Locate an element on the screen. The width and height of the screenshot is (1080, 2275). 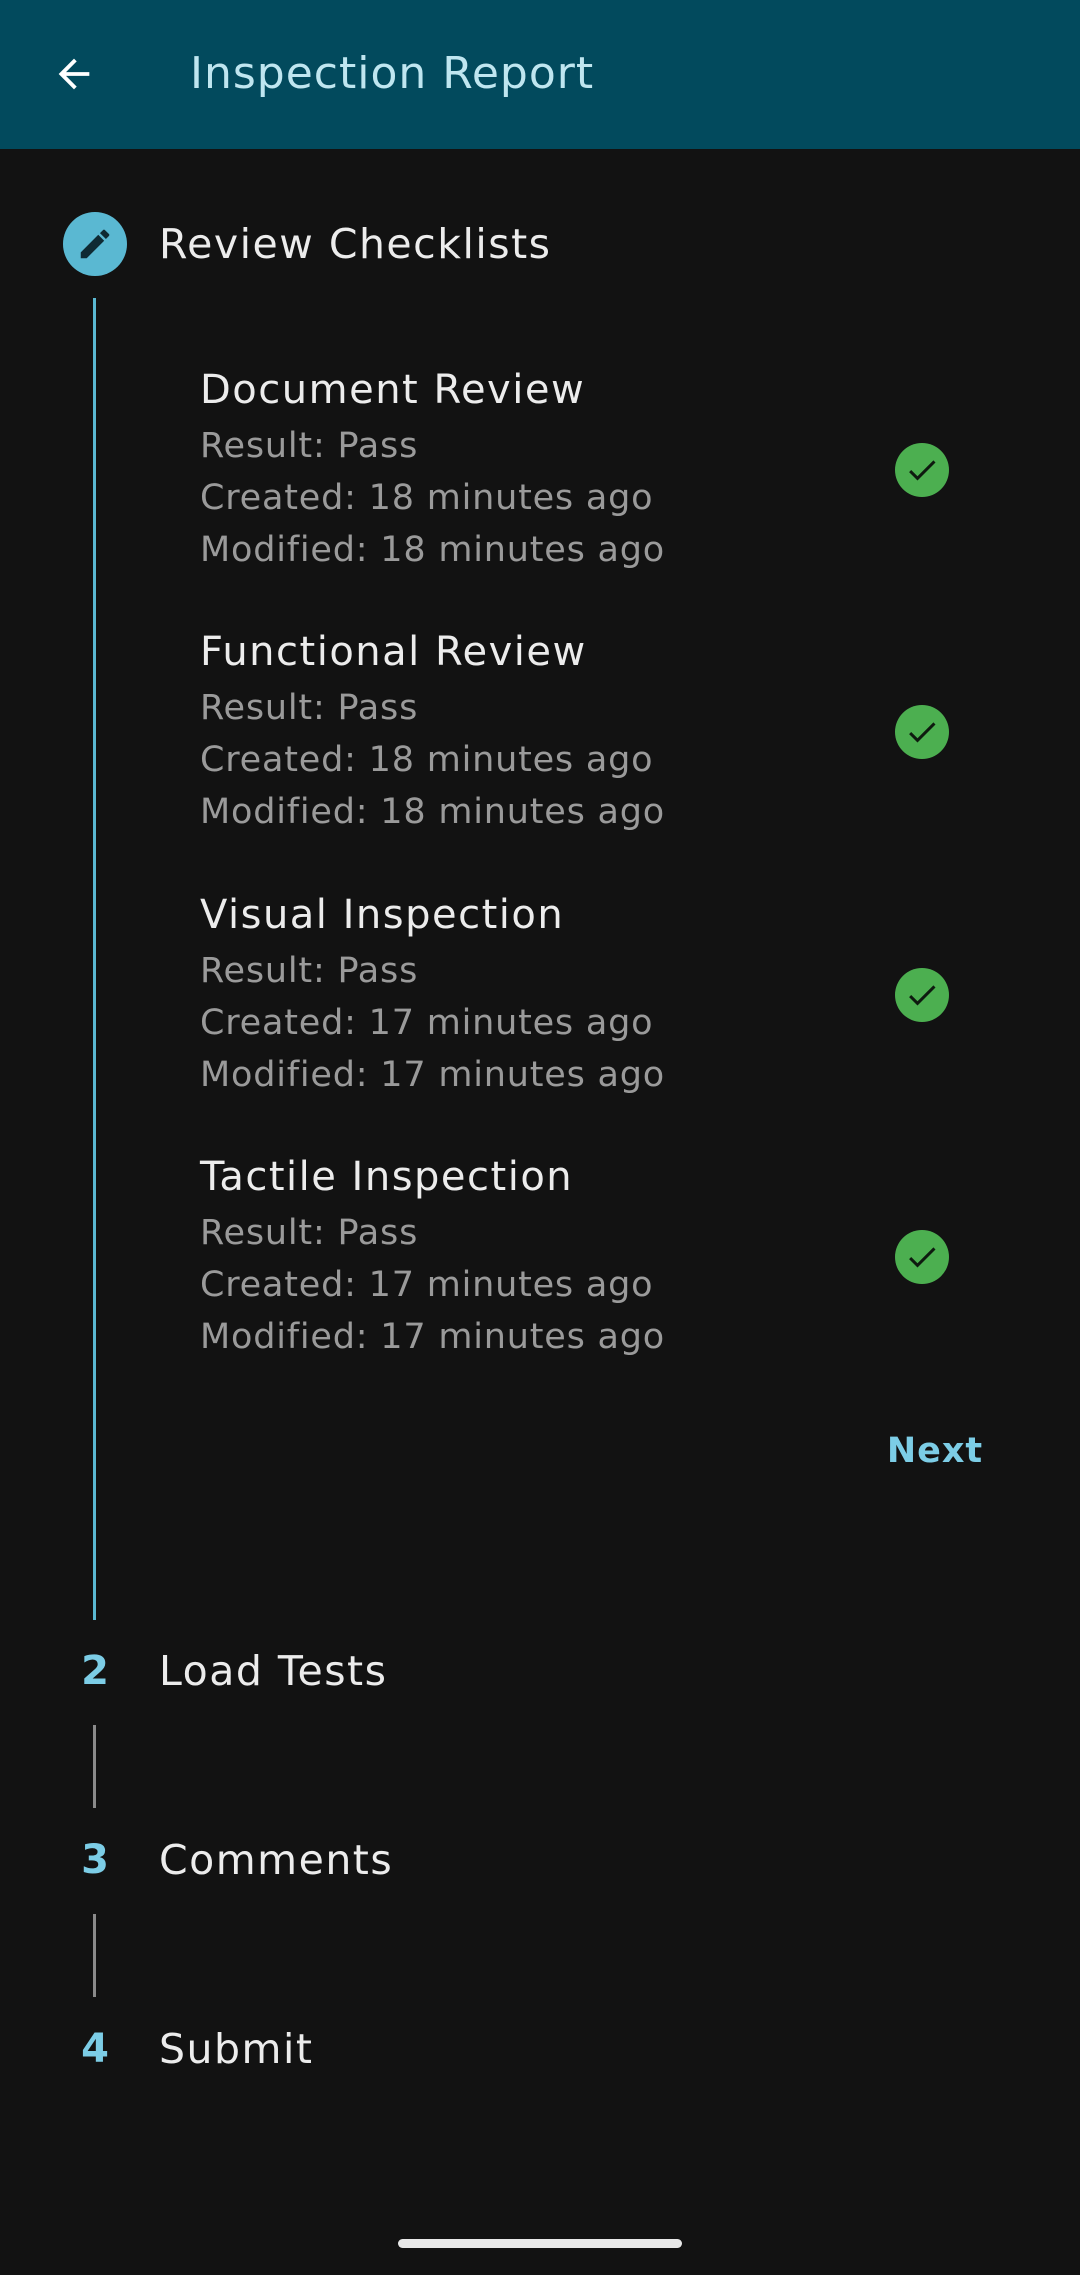
checklist-item-title: Functional Review is located at coordinates (393, 652).